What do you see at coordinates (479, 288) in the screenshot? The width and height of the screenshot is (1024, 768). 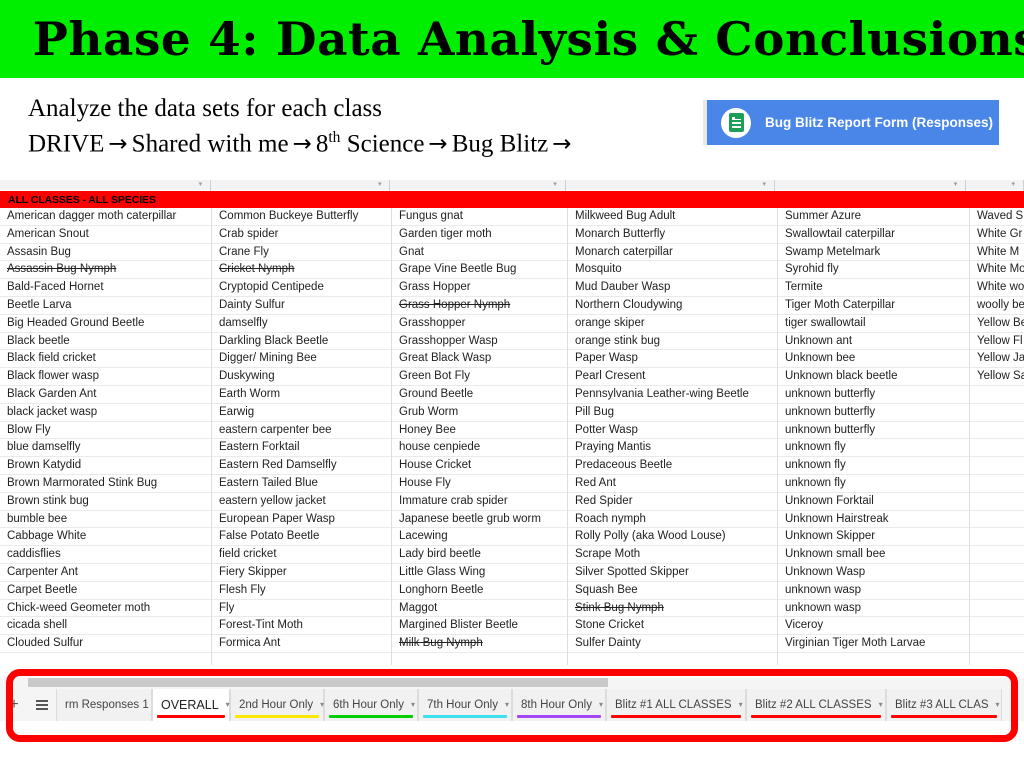 I see `spreadsheet-cell: Grass Hopper` at bounding box center [479, 288].